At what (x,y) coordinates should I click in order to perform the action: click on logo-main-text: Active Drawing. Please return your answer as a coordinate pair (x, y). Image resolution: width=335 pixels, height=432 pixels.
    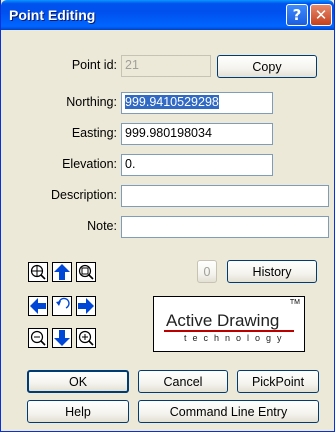
    Looking at the image, I should click on (223, 320).